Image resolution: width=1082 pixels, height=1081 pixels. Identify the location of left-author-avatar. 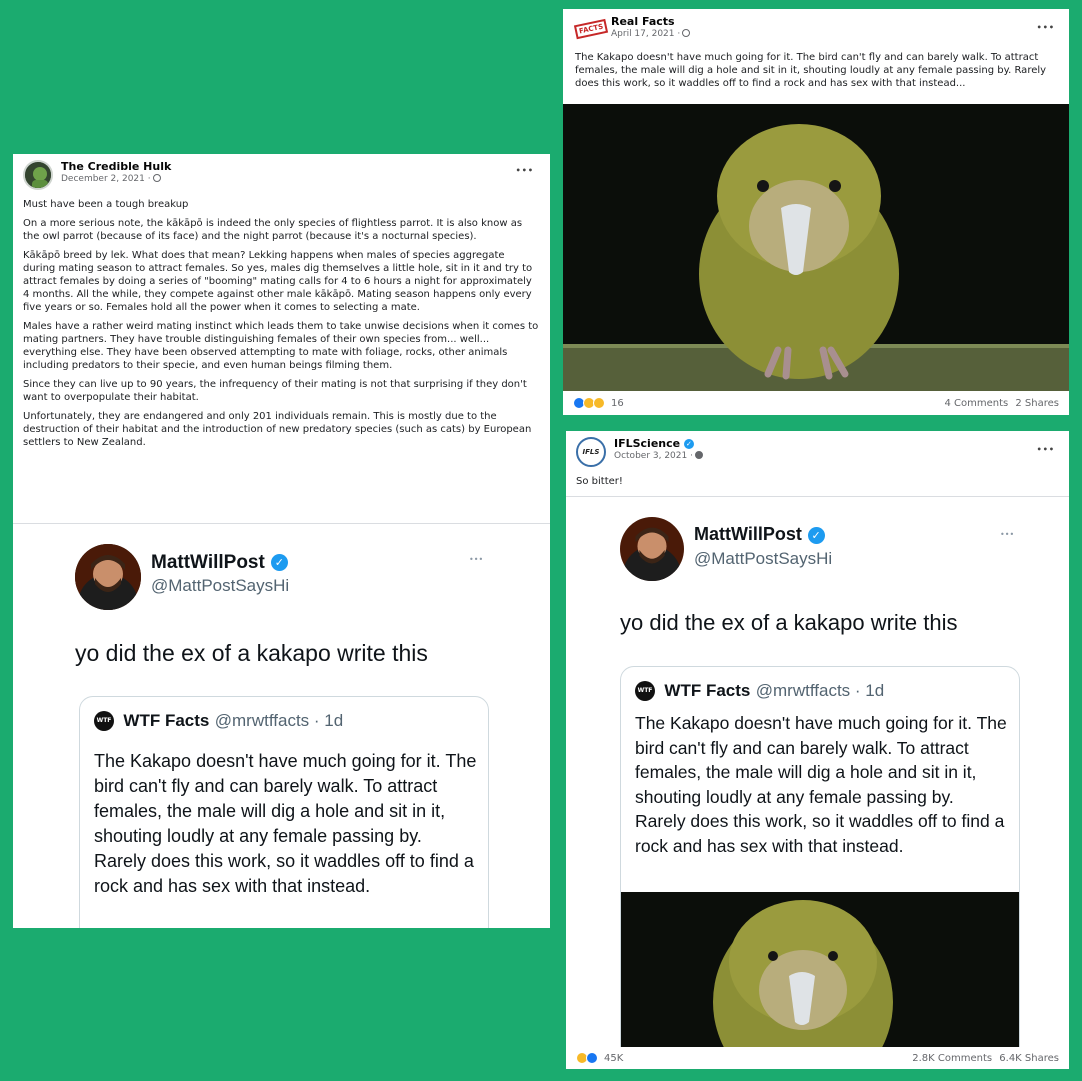
(38, 175).